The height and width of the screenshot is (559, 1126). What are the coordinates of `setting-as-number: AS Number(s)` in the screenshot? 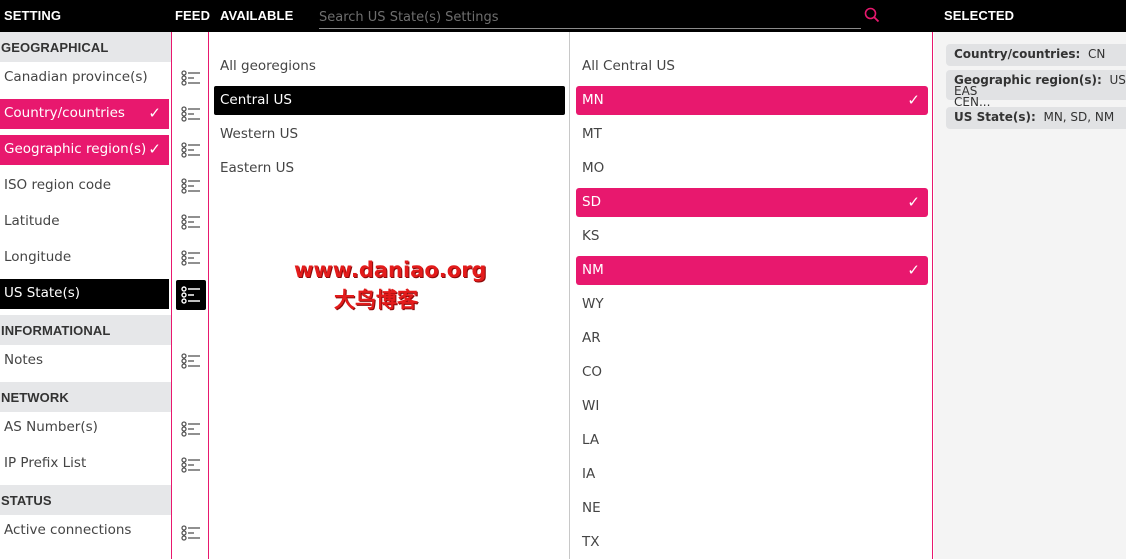 It's located at (84, 428).